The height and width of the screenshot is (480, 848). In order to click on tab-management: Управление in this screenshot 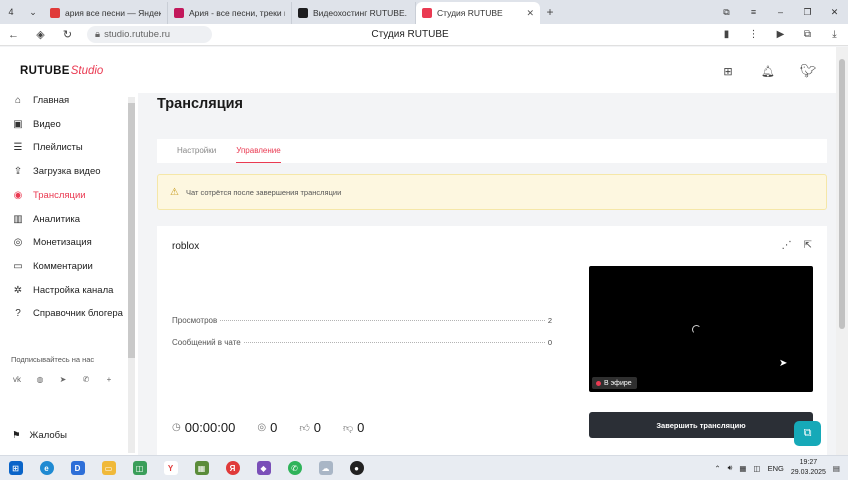, I will do `click(259, 151)`.